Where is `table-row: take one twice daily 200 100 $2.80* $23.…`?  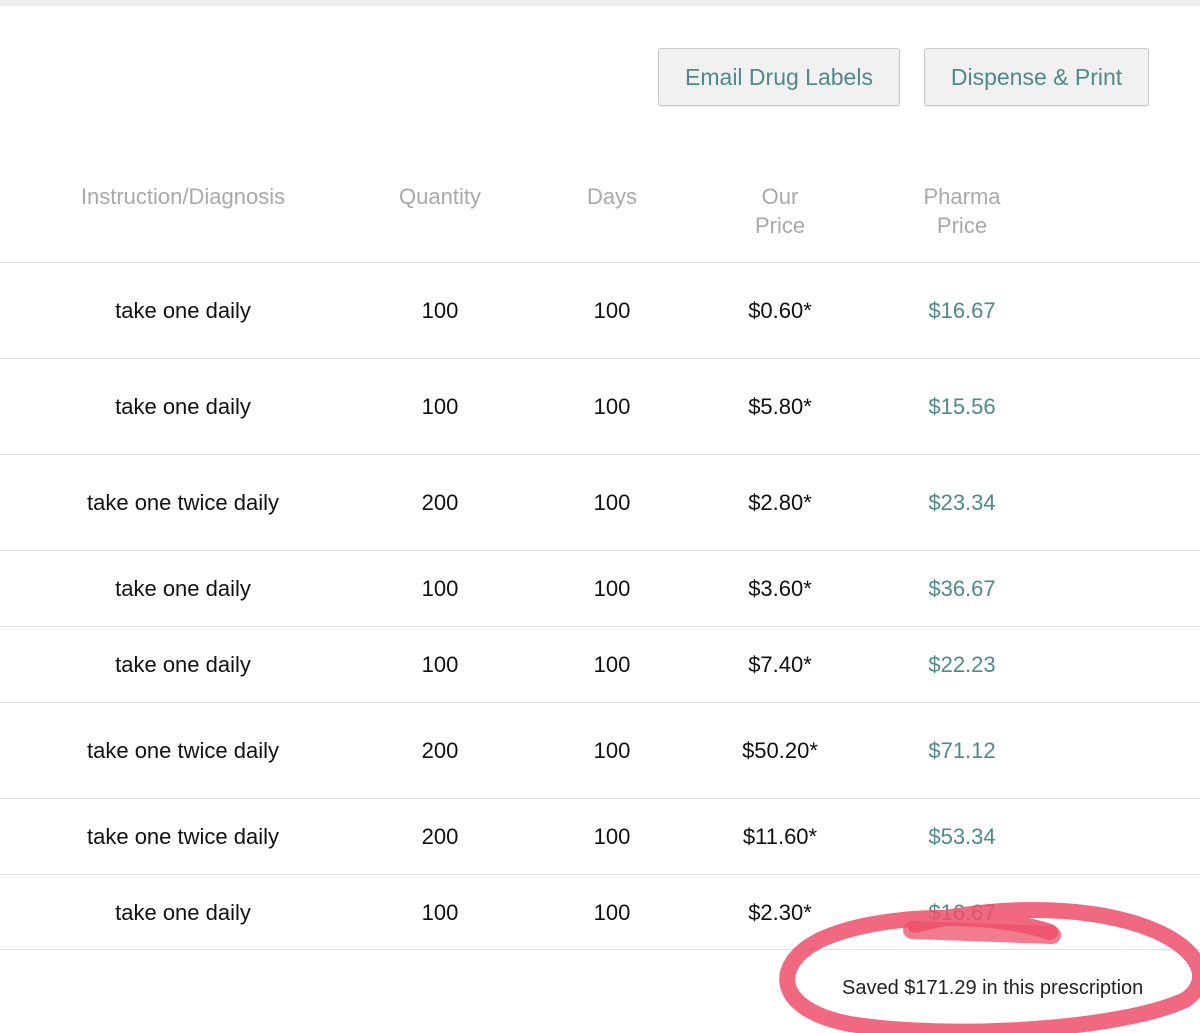 table-row: take one twice daily 200 100 $2.80* $23.… is located at coordinates (600, 502).